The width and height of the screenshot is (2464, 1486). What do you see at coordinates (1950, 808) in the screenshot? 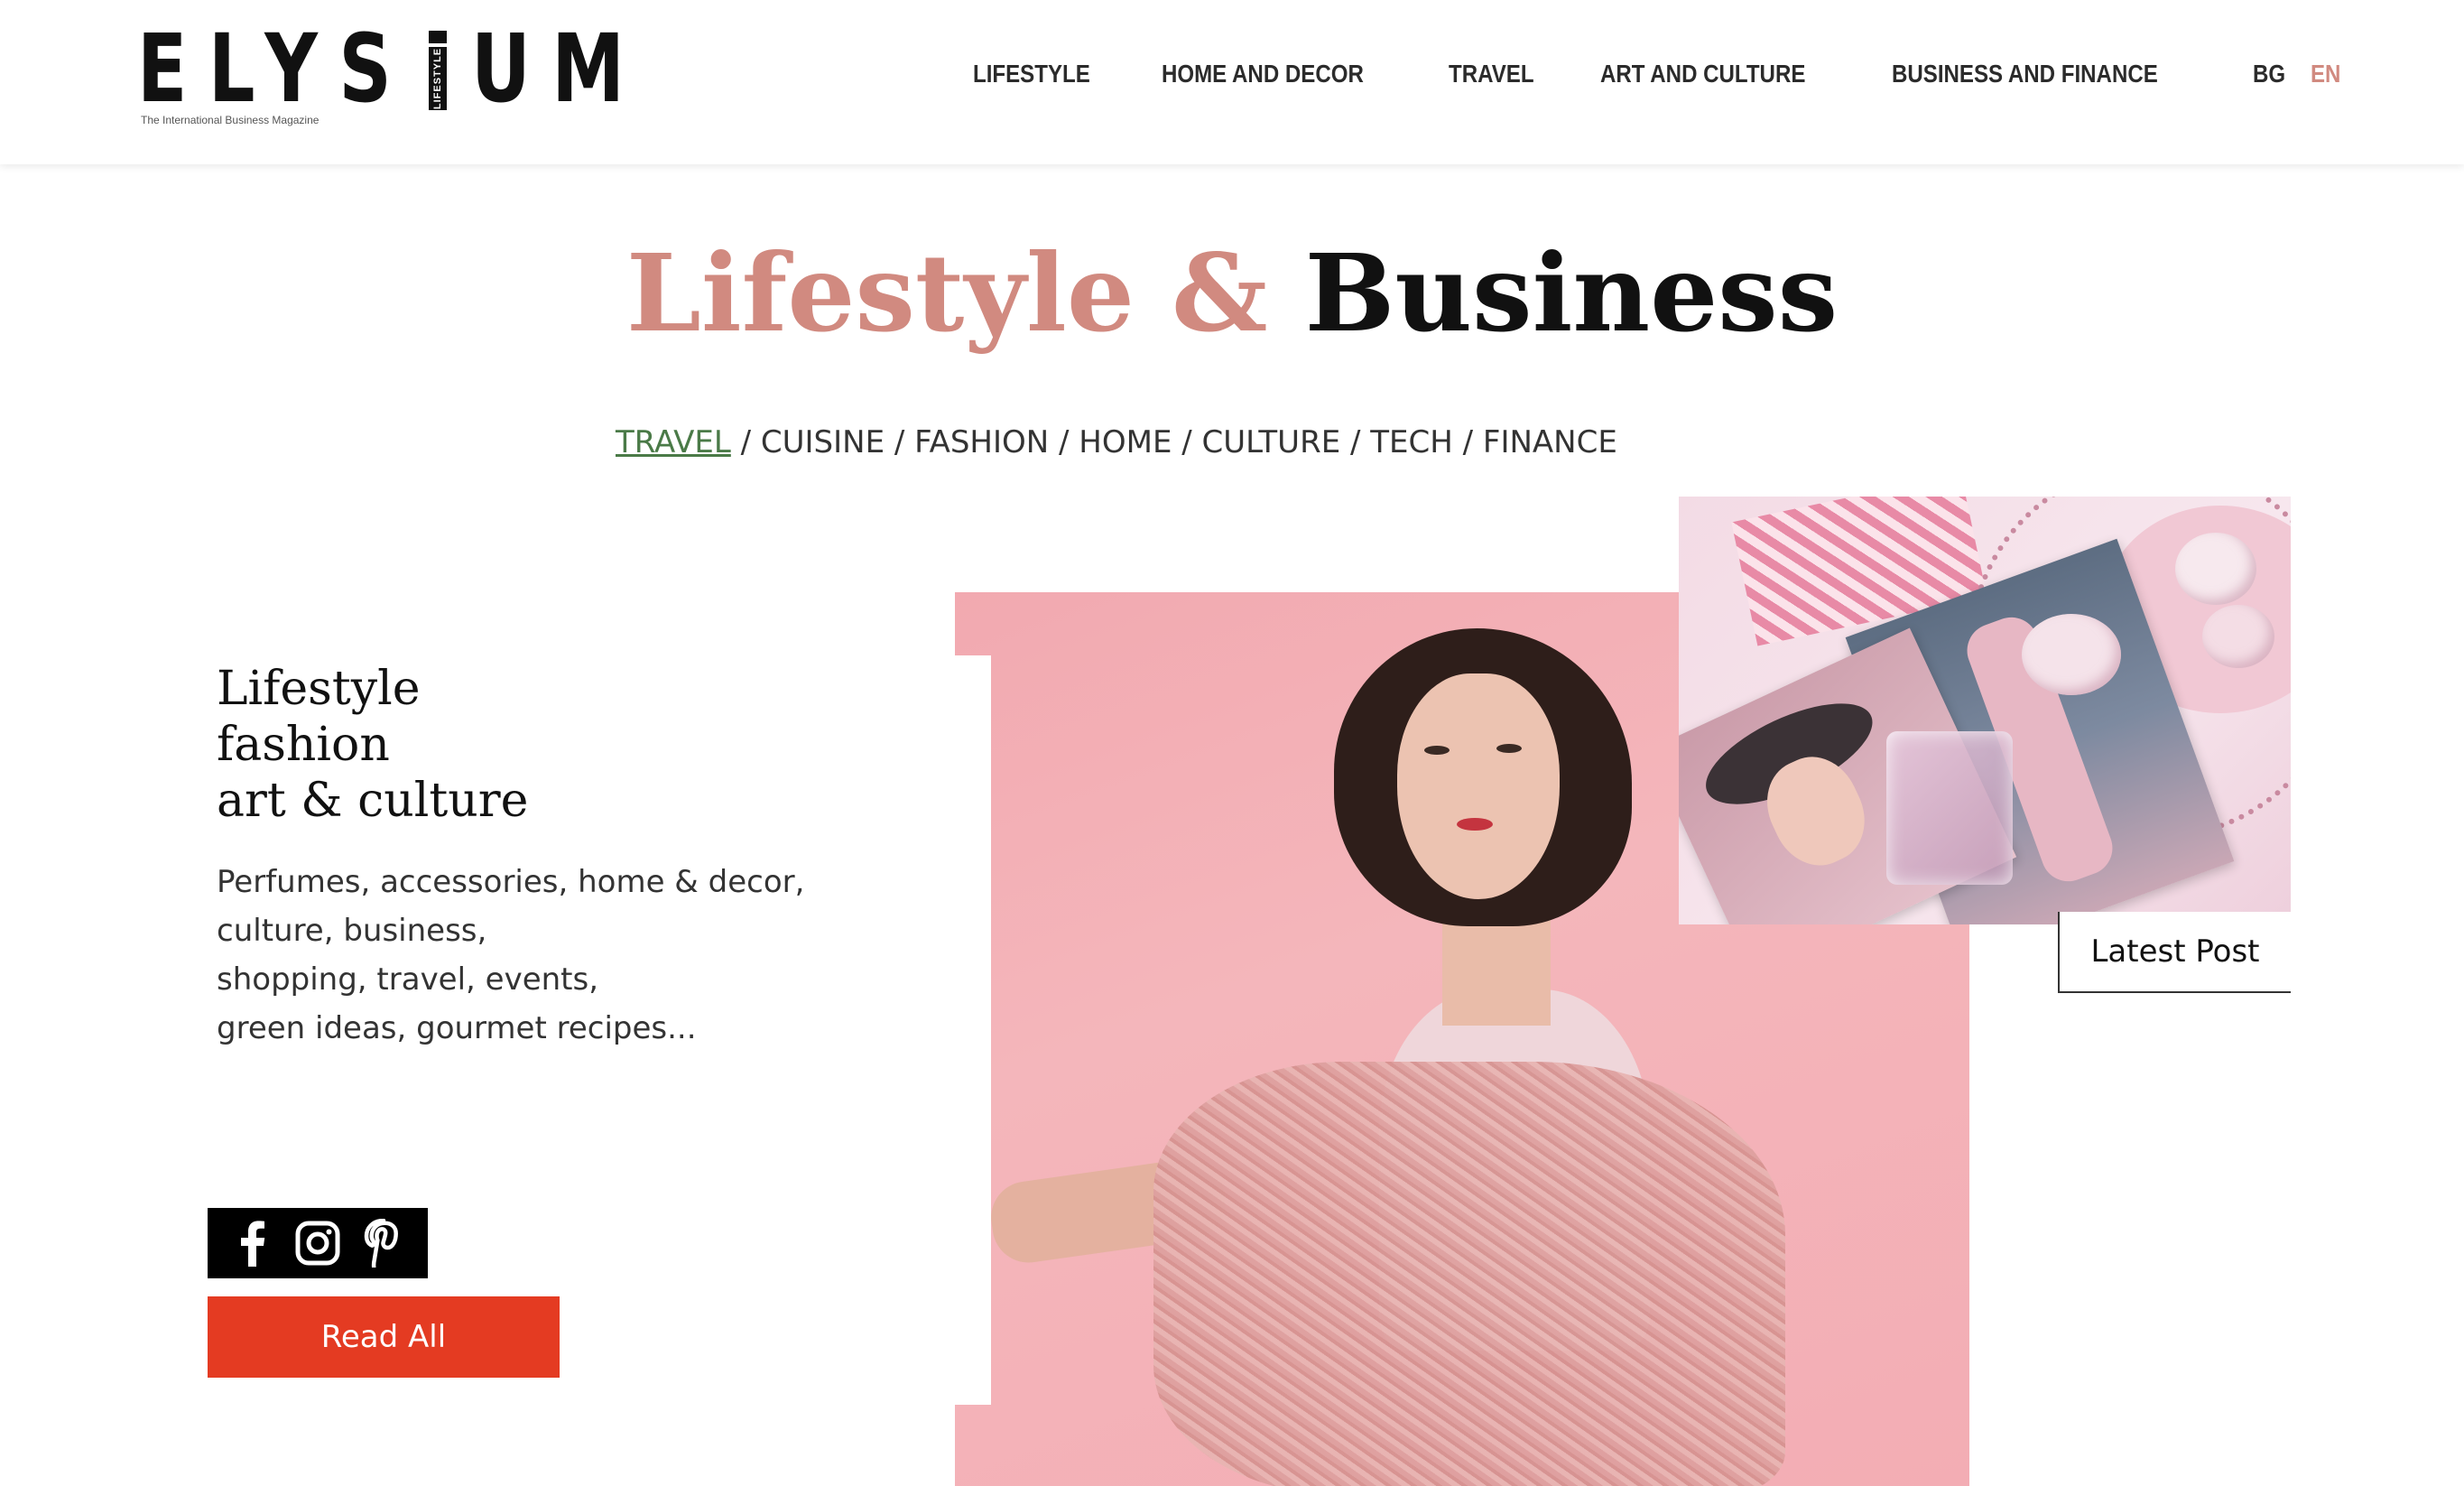
I see `photo-perfume-bottle` at bounding box center [1950, 808].